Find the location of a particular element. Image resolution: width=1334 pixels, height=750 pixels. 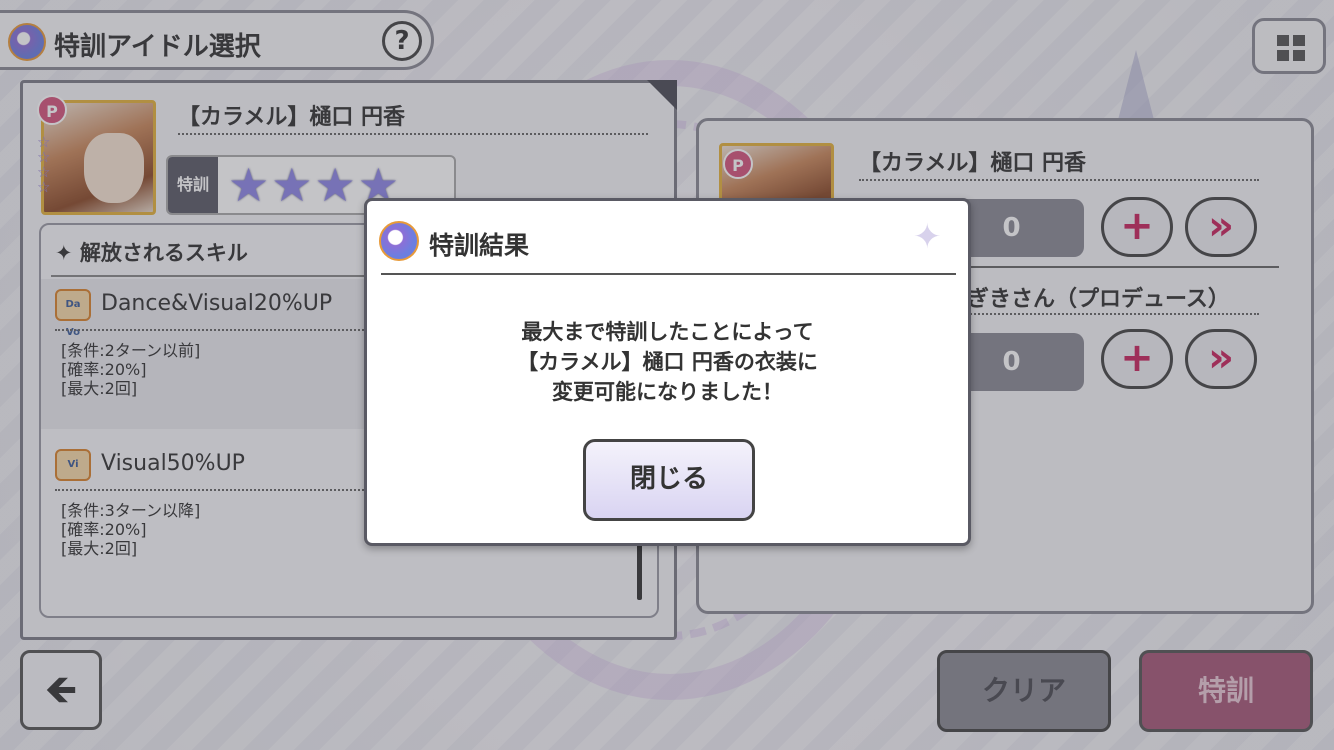

shiny-logo-icon is located at coordinates (399, 241).